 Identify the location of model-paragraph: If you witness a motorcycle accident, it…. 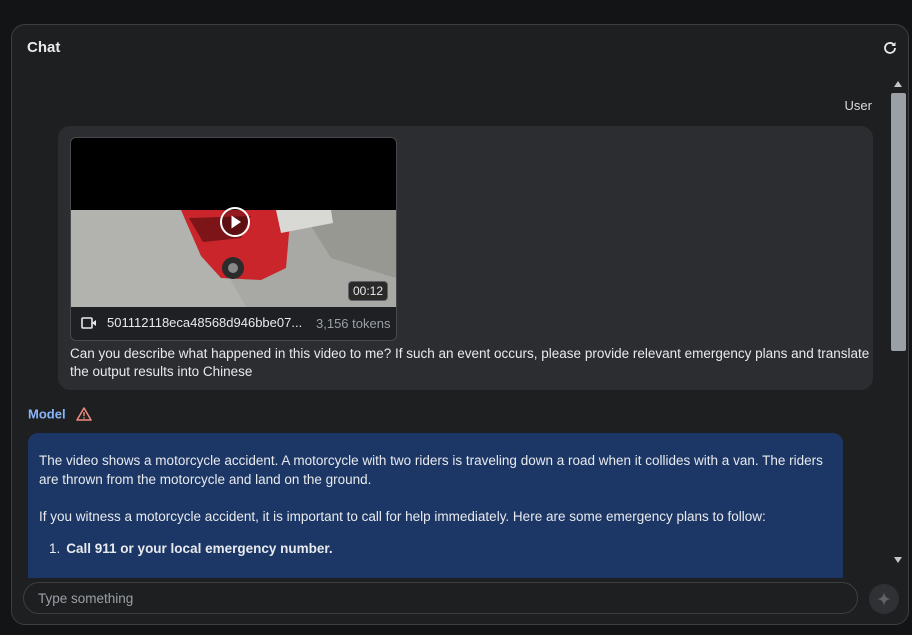
(402, 516).